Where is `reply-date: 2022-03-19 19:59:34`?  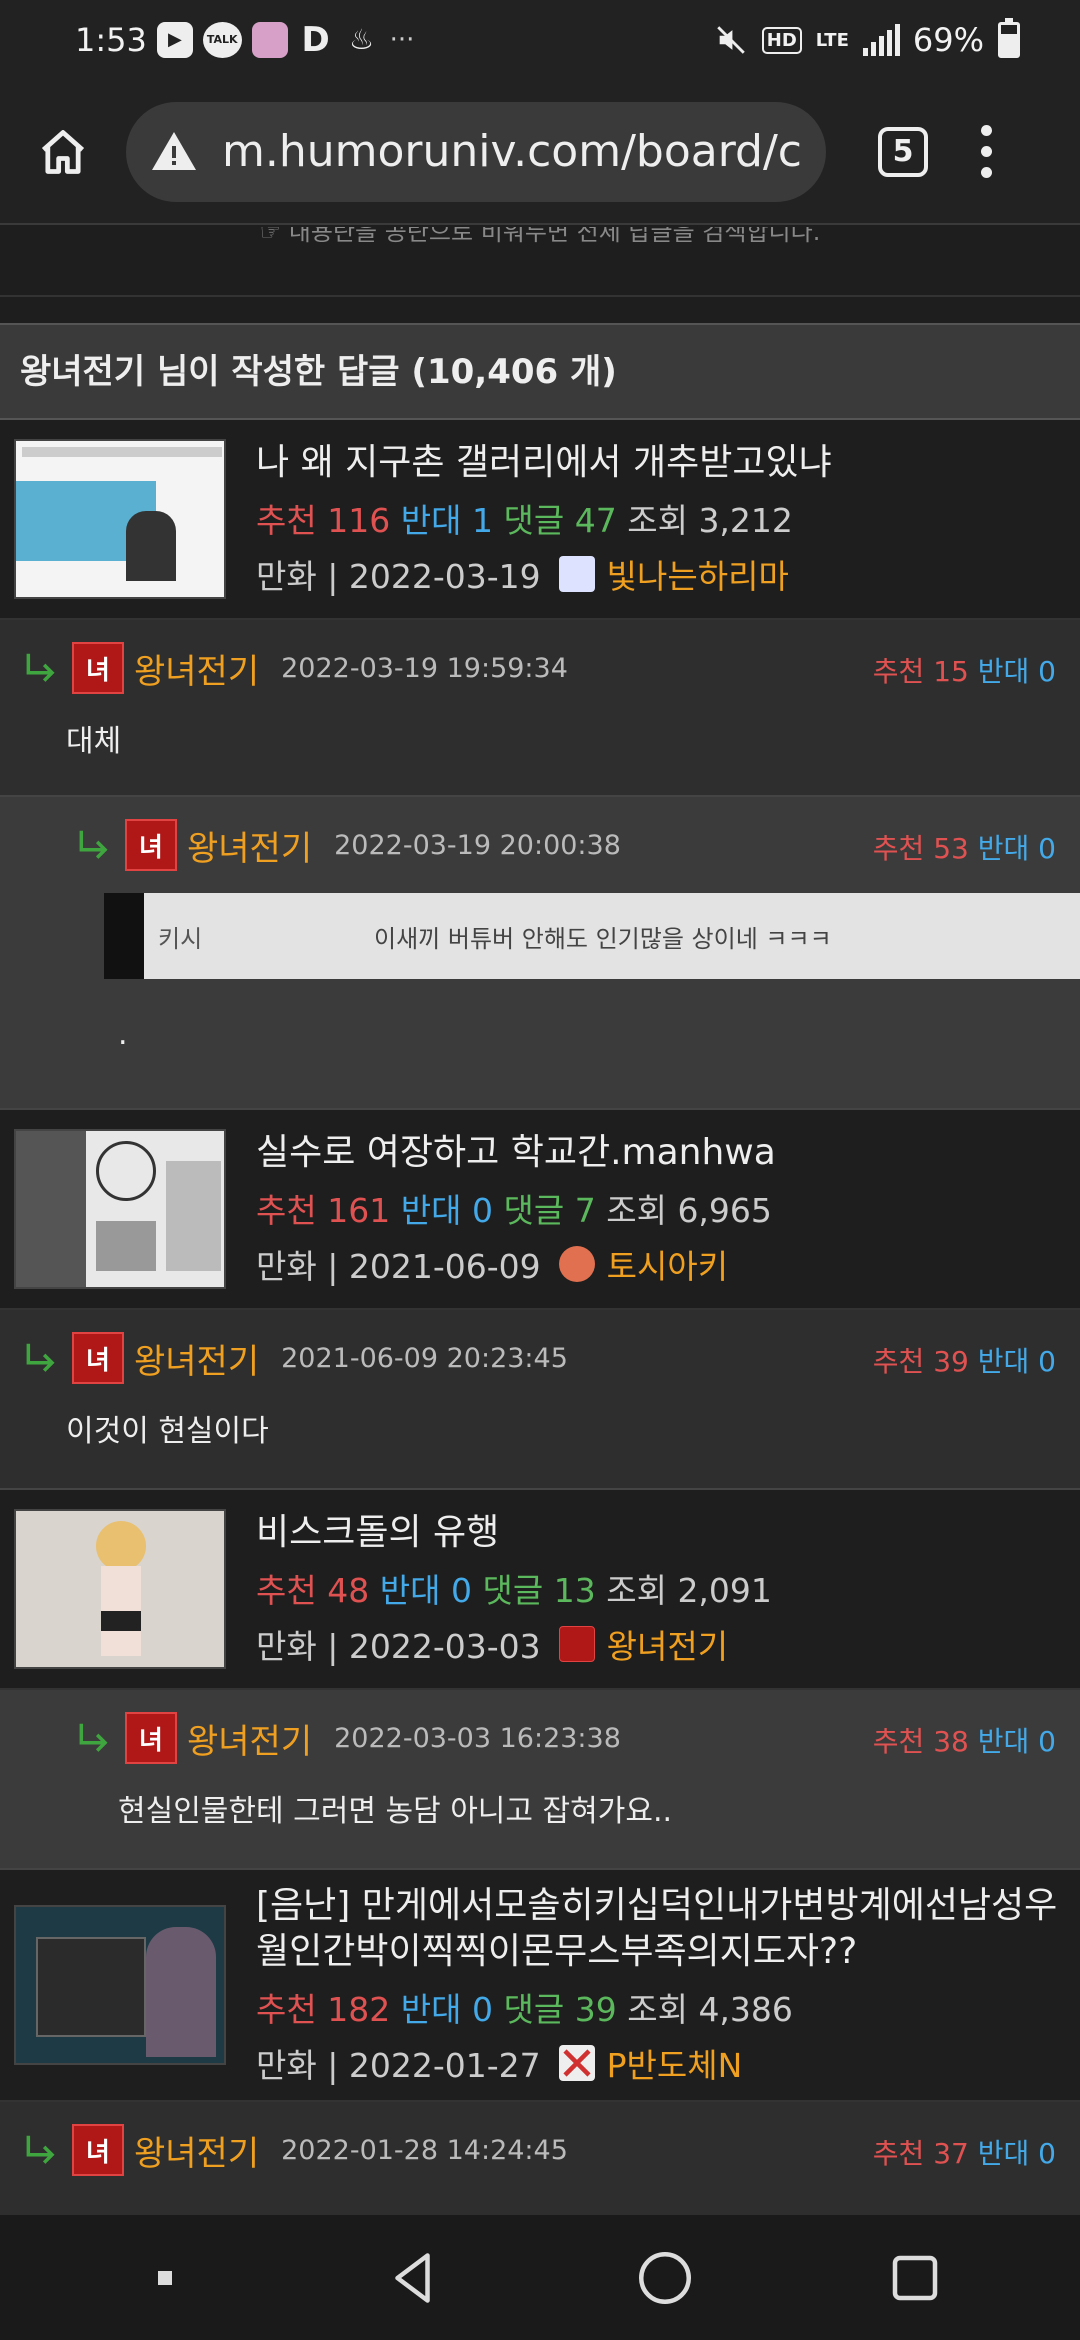 reply-date: 2022-03-19 19:59:34 is located at coordinates (424, 668).